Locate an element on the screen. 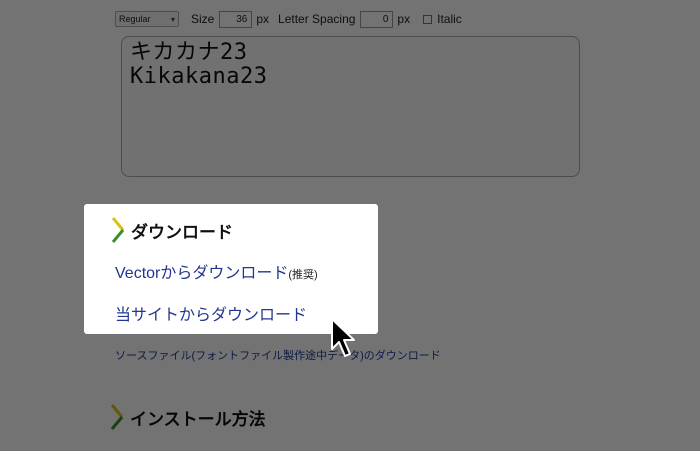  preview-line-1: キカカナ23 is located at coordinates (189, 52).